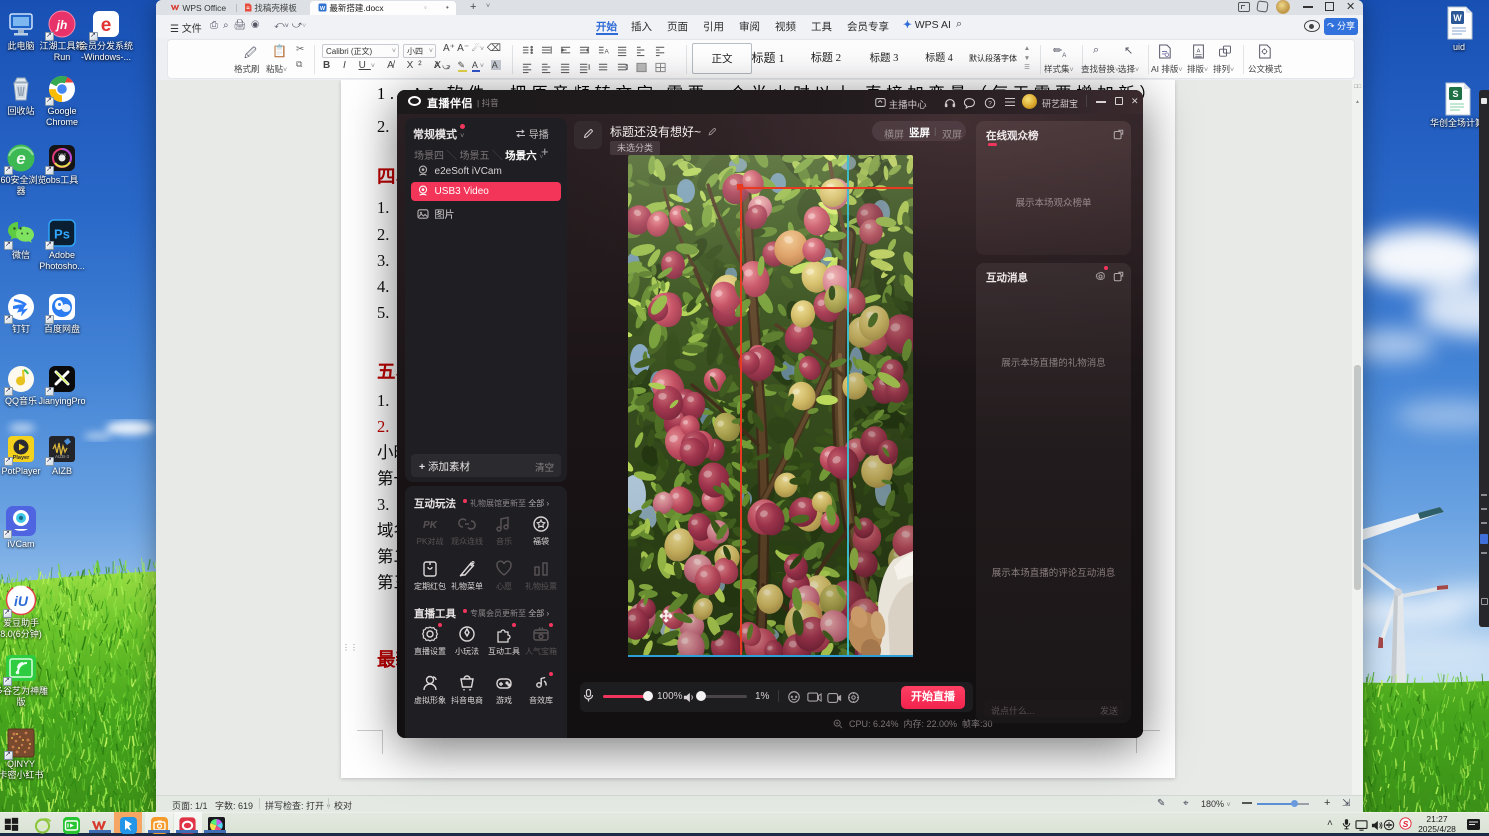 This screenshot has width=1489, height=836. Describe the element at coordinates (21, 601) in the screenshot. I see `svg-text: iU` at that location.